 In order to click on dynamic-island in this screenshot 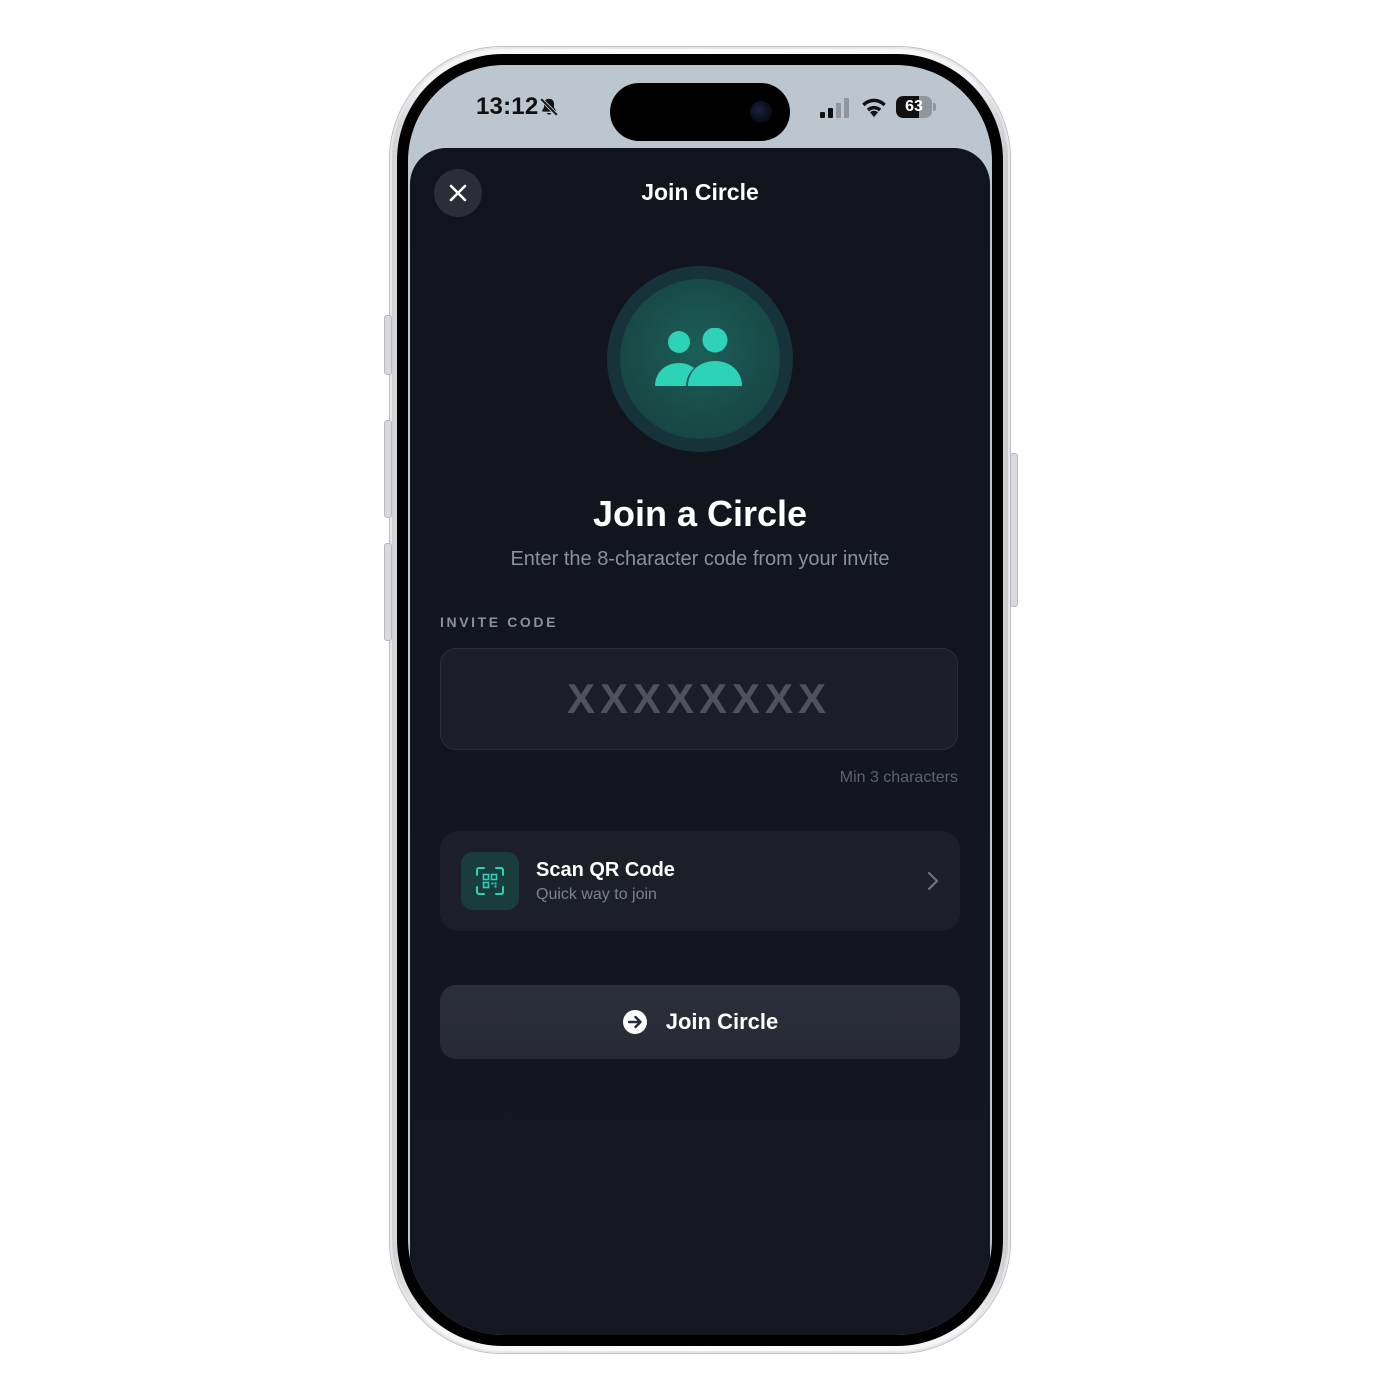, I will do `click(700, 112)`.